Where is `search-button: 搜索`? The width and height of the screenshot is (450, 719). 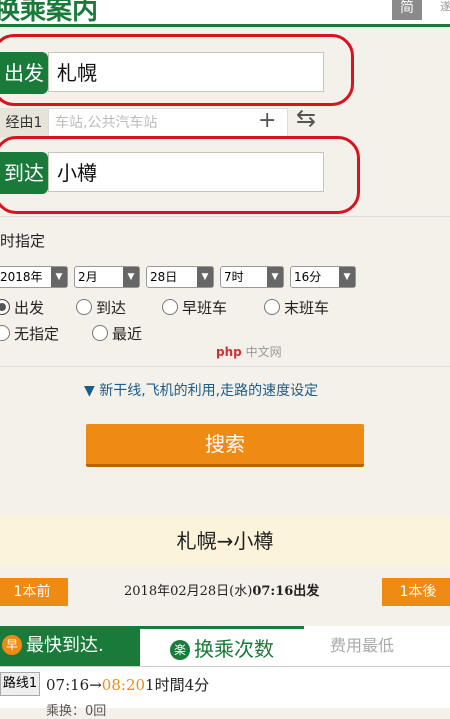
search-button: 搜索 is located at coordinates (225, 445).